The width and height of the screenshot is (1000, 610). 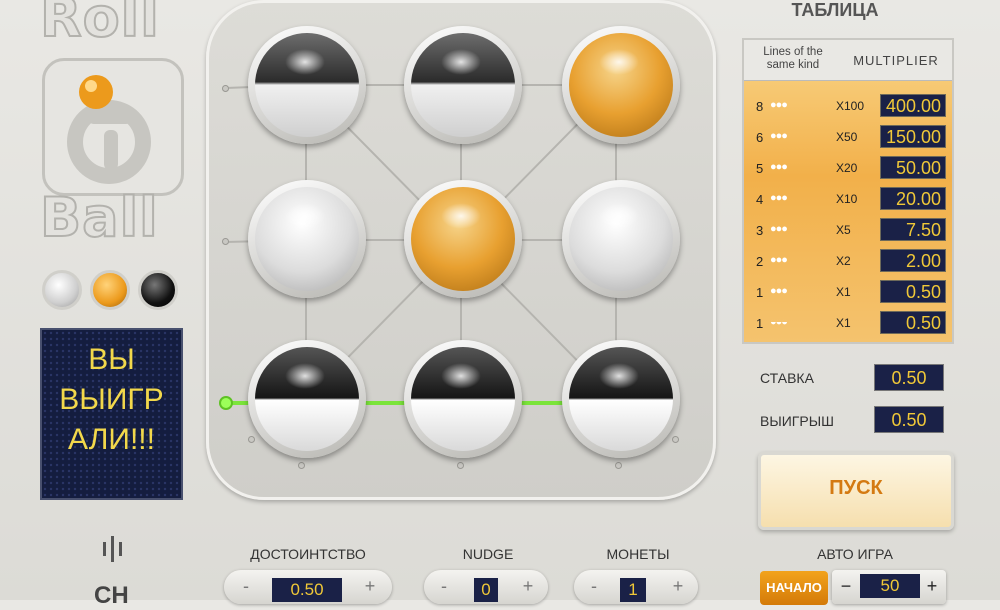 I want to click on paytable-multiplier: X10, so click(x=847, y=199).